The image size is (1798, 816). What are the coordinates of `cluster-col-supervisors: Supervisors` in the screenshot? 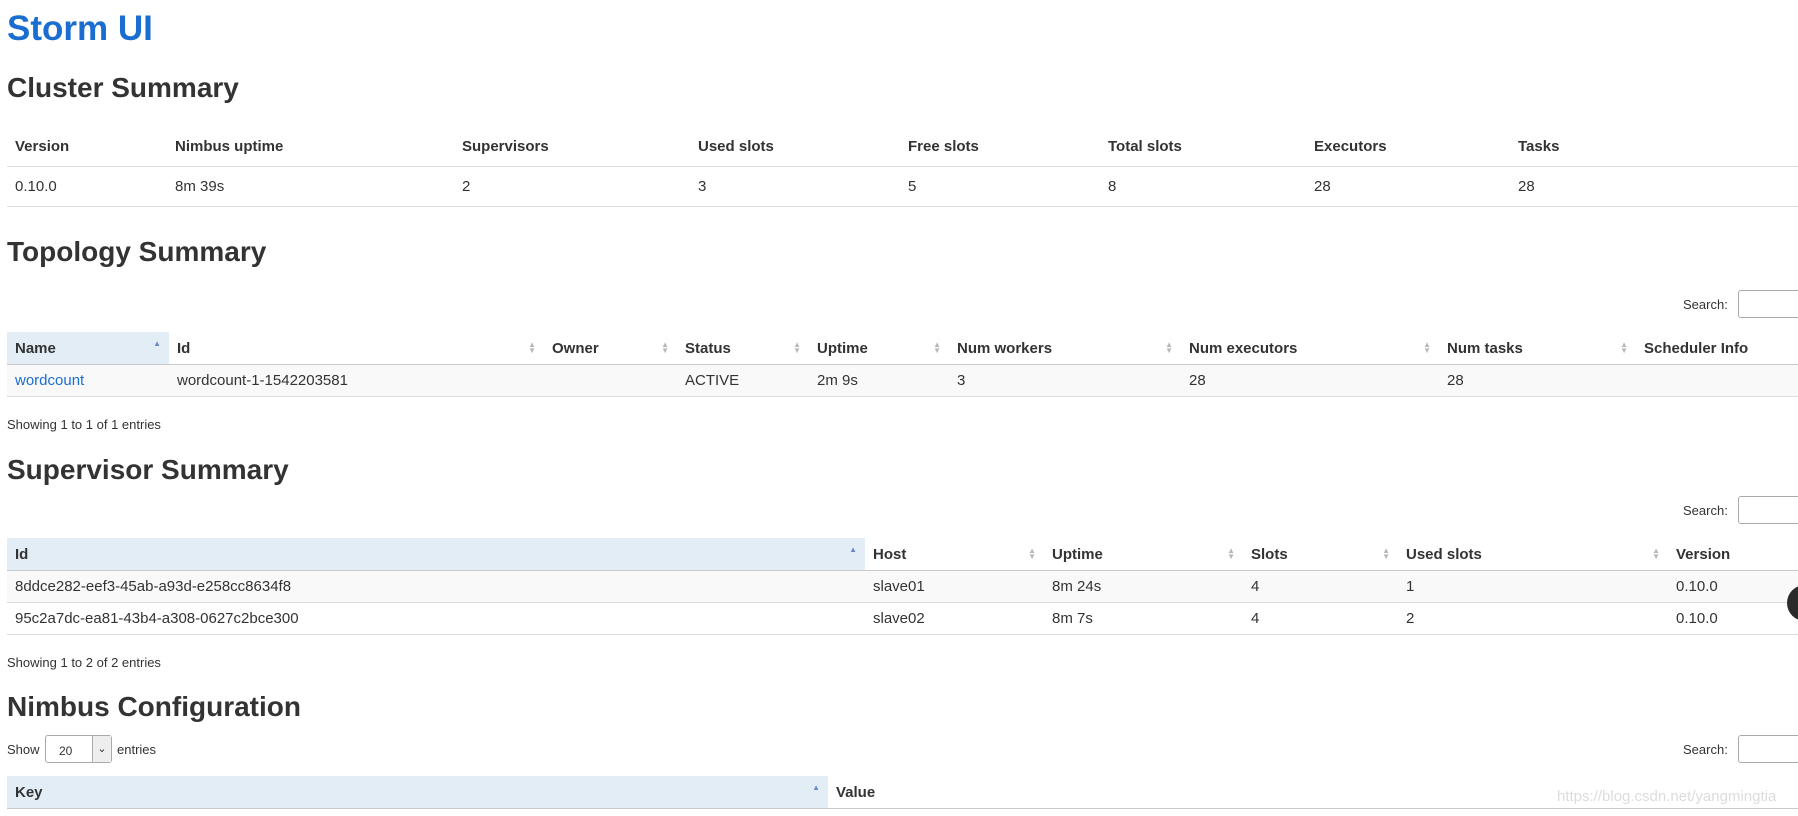 It's located at (572, 146).